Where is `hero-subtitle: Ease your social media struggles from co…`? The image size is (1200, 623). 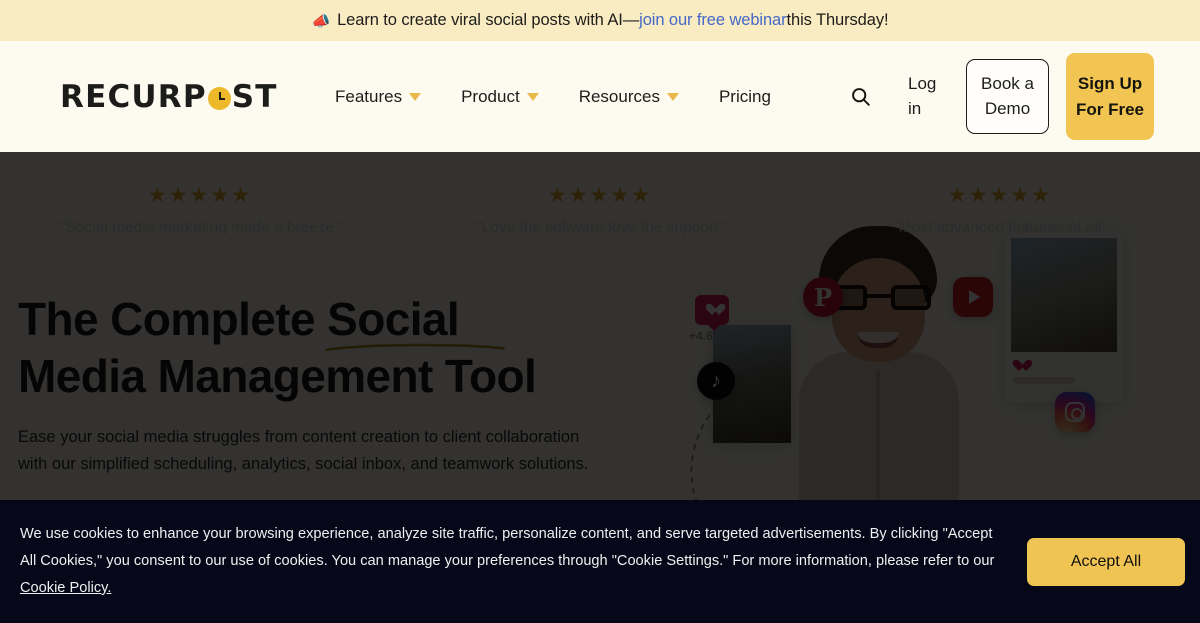 hero-subtitle: Ease your social media struggles from co… is located at coordinates (303, 451).